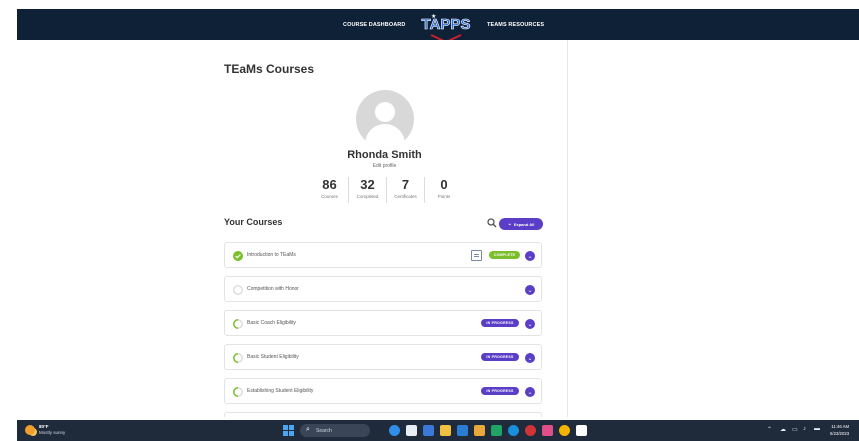 Image resolution: width=859 pixels, height=441 pixels. What do you see at coordinates (817, 429) in the screenshot?
I see `battery-icon: ▬` at bounding box center [817, 429].